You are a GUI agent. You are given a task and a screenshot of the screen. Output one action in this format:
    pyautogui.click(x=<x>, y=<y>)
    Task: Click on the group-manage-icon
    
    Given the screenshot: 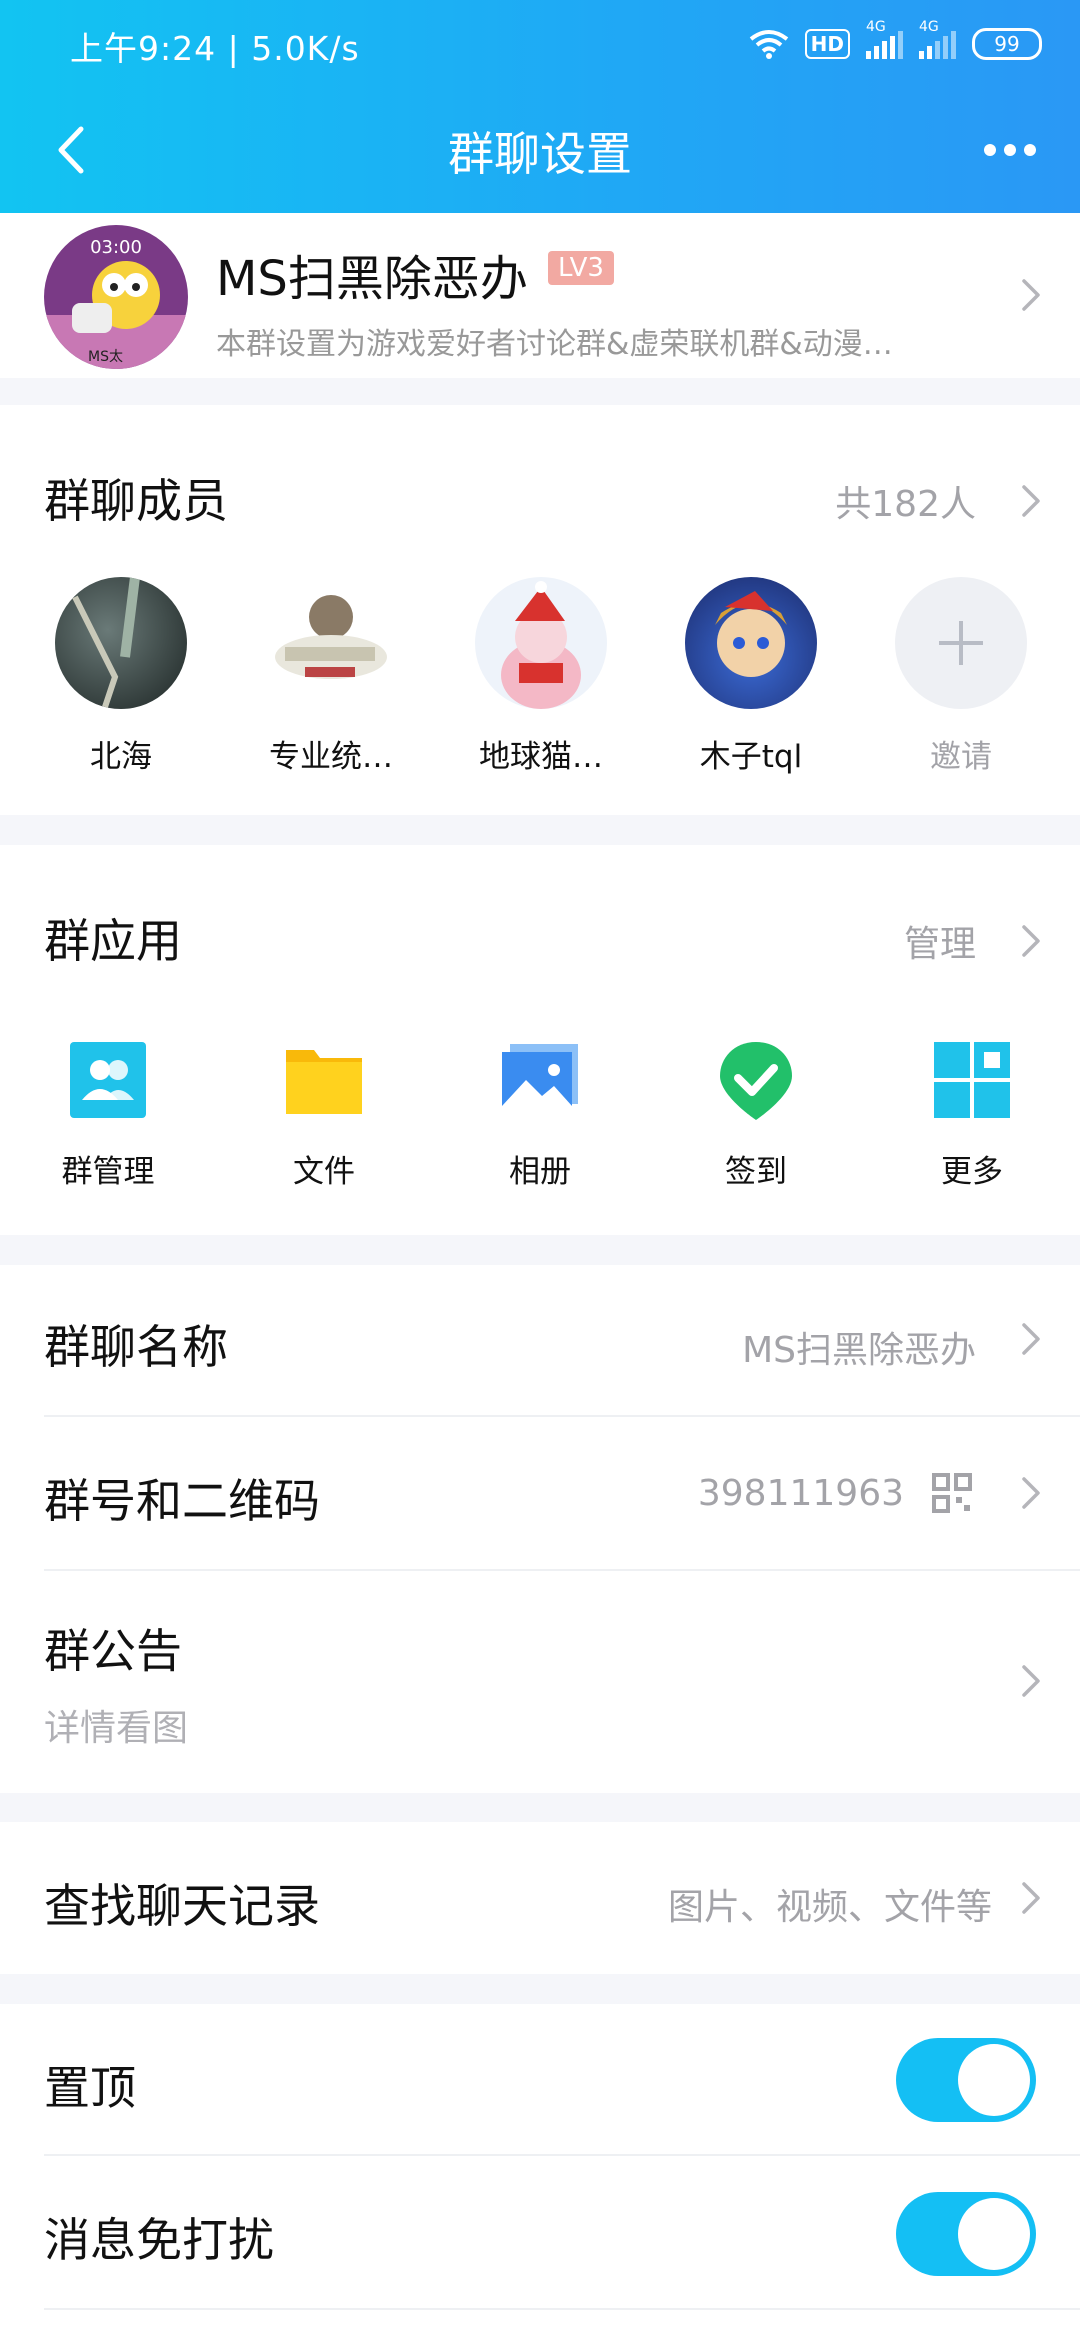 What is the action you would take?
    pyautogui.click(x=108, y=1080)
    